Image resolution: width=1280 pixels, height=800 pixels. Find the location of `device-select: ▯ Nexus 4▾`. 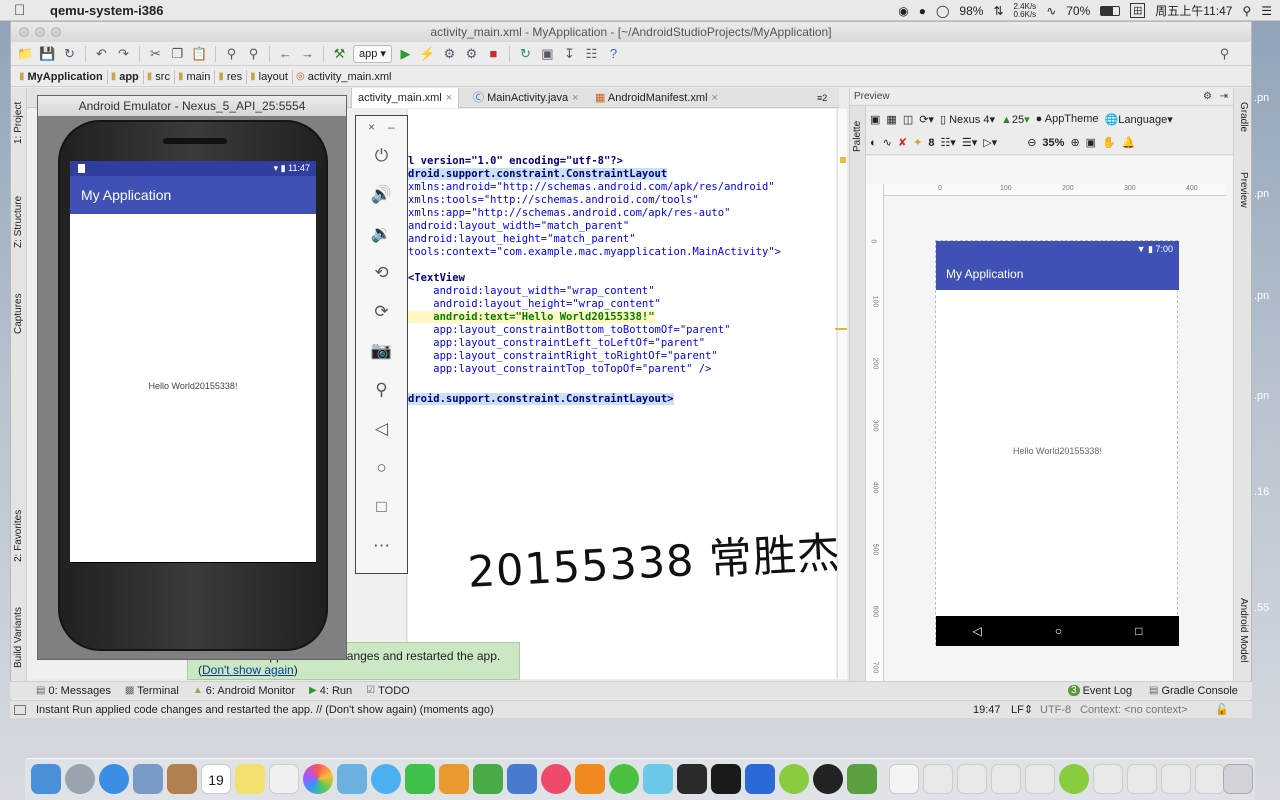

device-select: ▯ Nexus 4▾ is located at coordinates (967, 119).